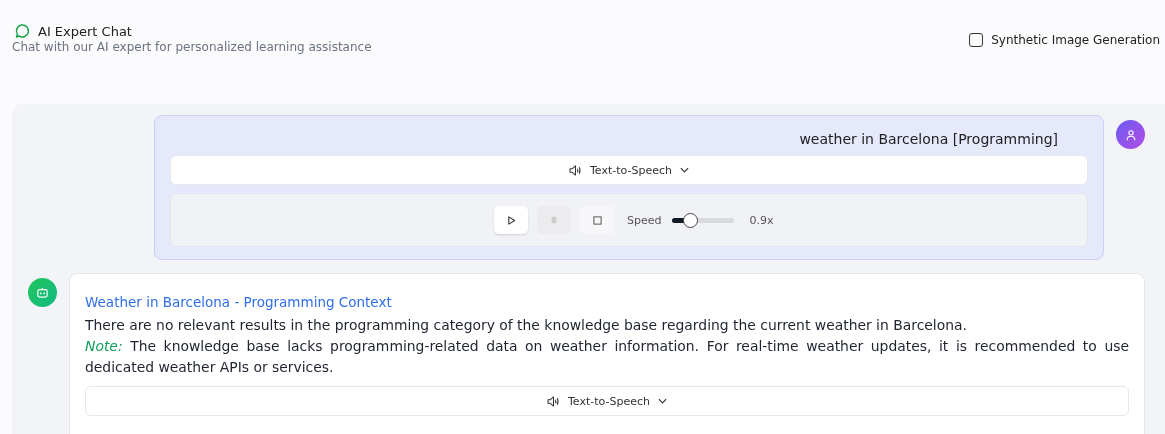 Image resolution: width=1165 pixels, height=434 pixels. Describe the element at coordinates (644, 220) in the screenshot. I see `speed-label: Speed` at that location.